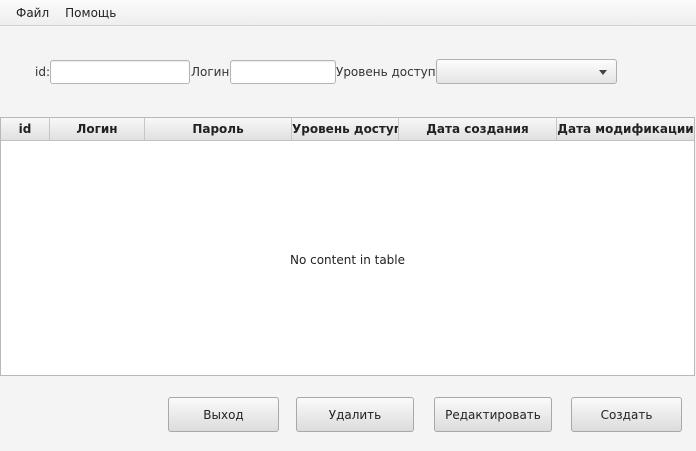  Describe the element at coordinates (478, 129) in the screenshot. I see `column-header-created-date: Дата создания` at that location.